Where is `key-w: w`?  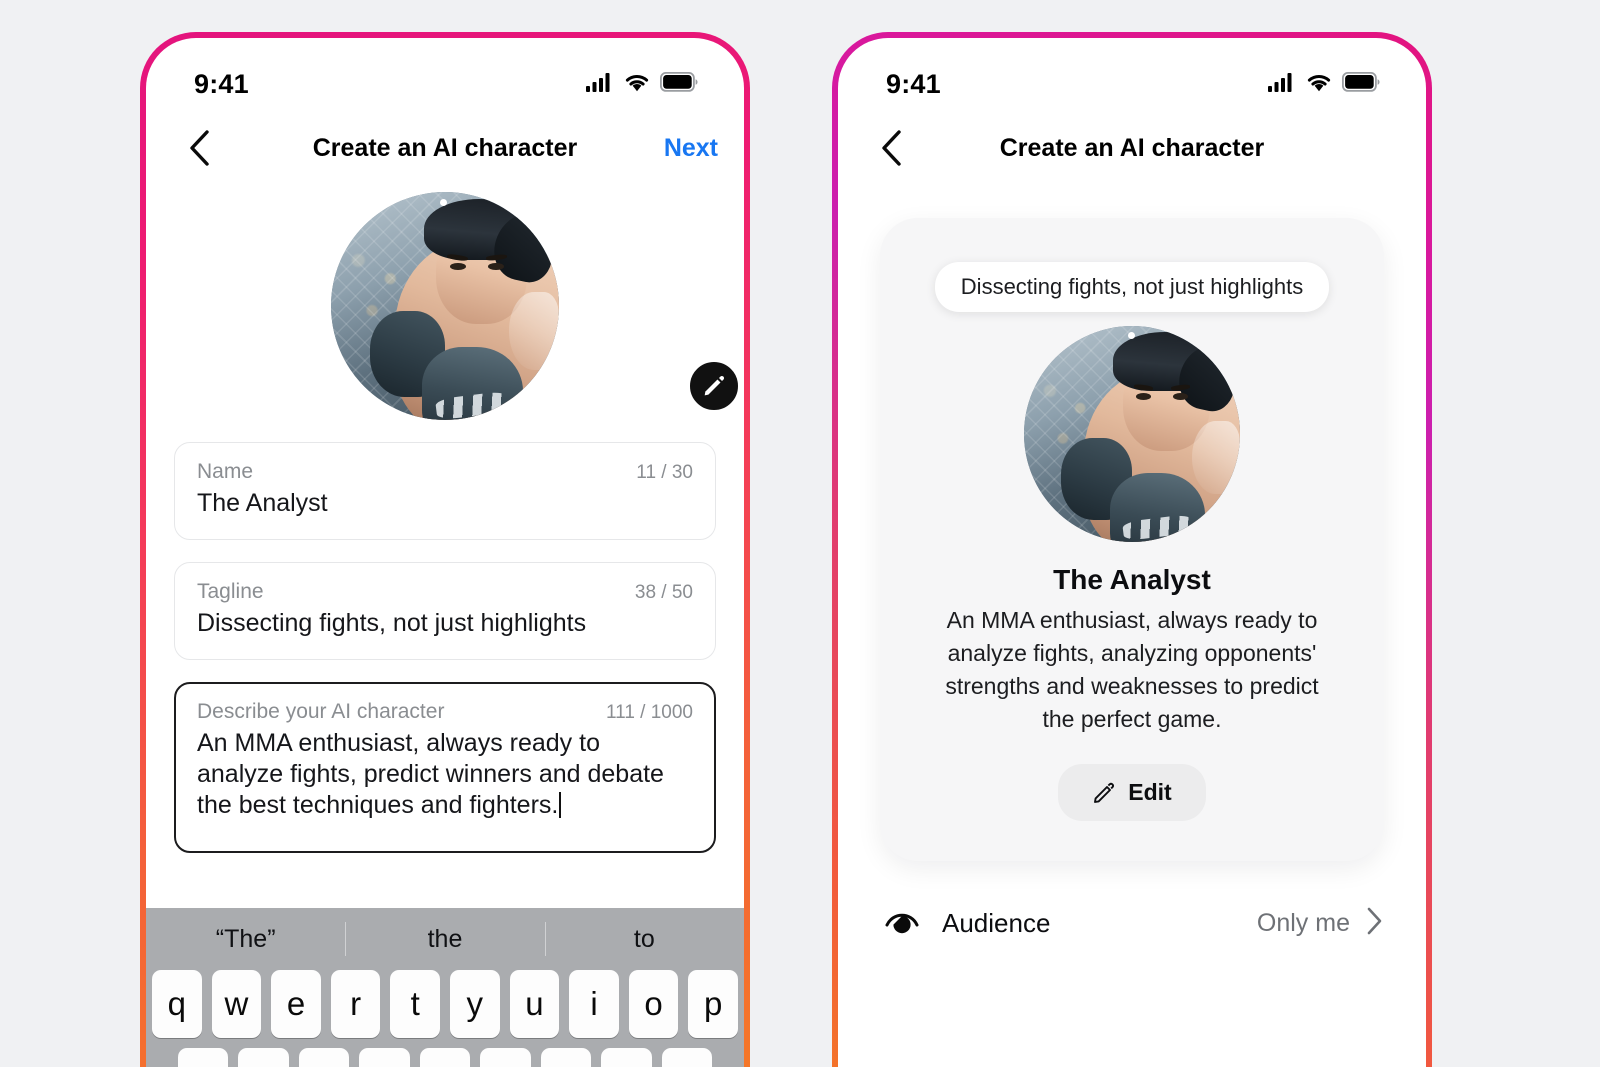 key-w: w is located at coordinates (236, 1004).